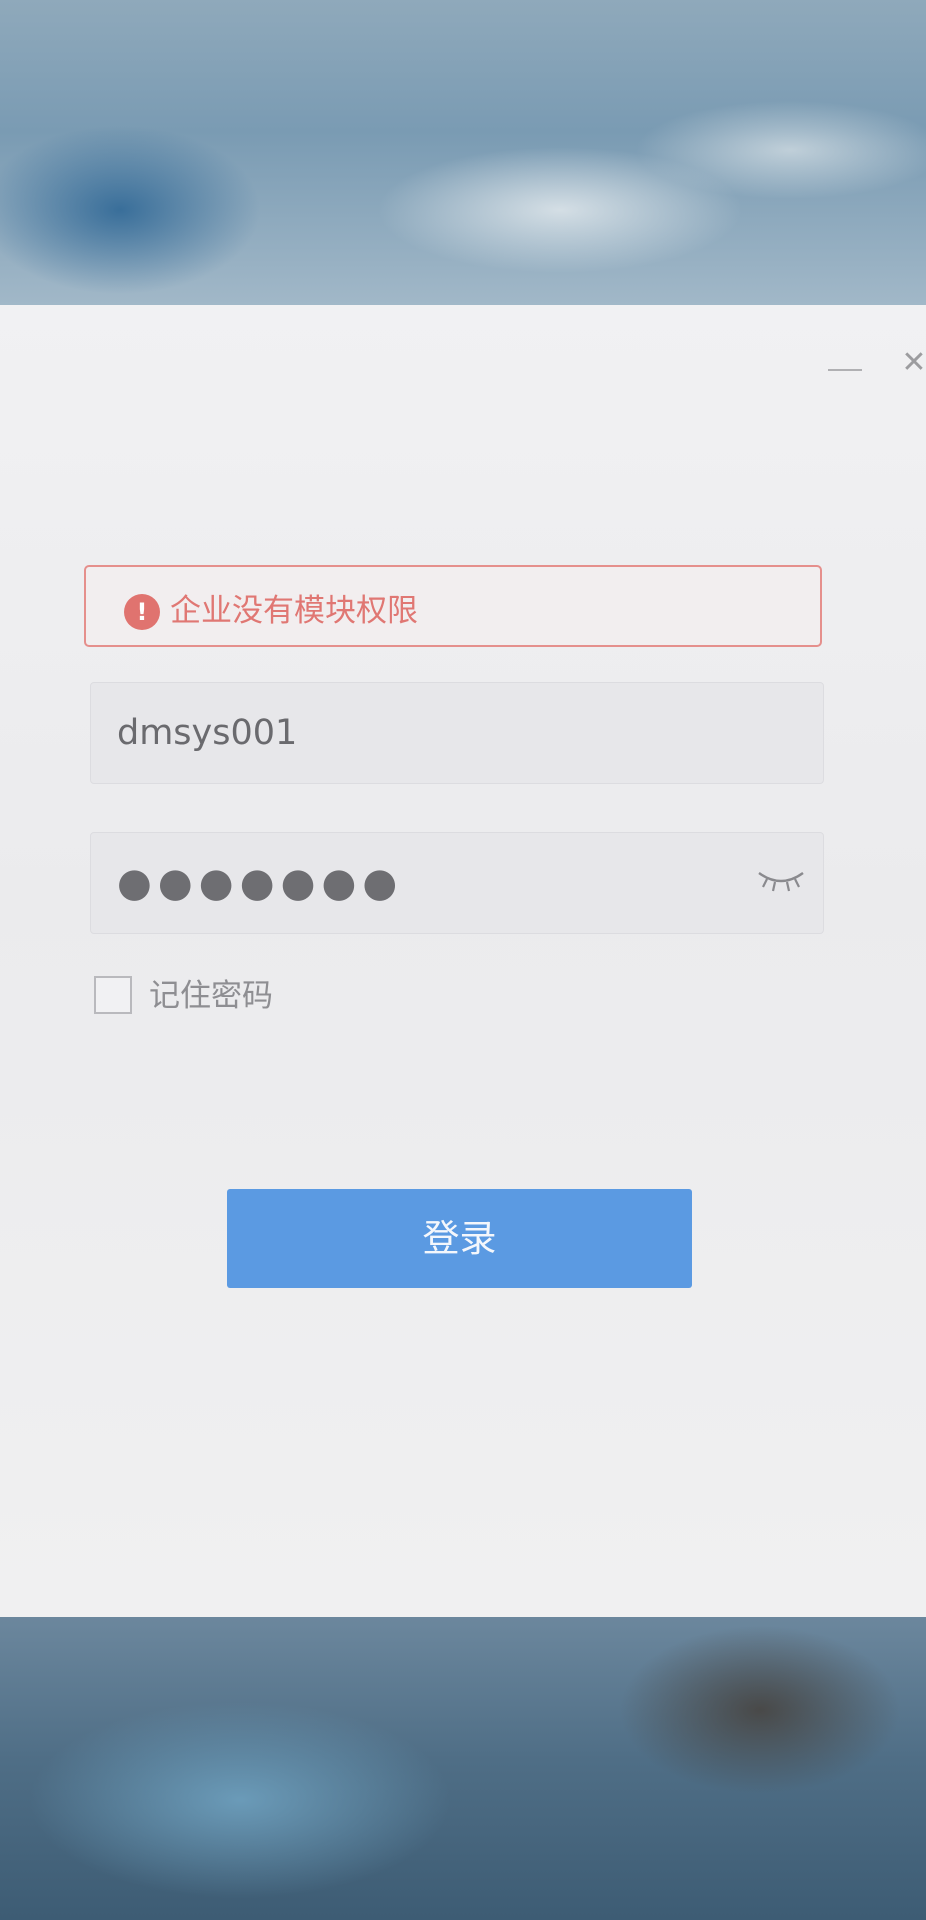 Image resolution: width=926 pixels, height=1920 pixels. I want to click on remember-password-checkbox, so click(113, 995).